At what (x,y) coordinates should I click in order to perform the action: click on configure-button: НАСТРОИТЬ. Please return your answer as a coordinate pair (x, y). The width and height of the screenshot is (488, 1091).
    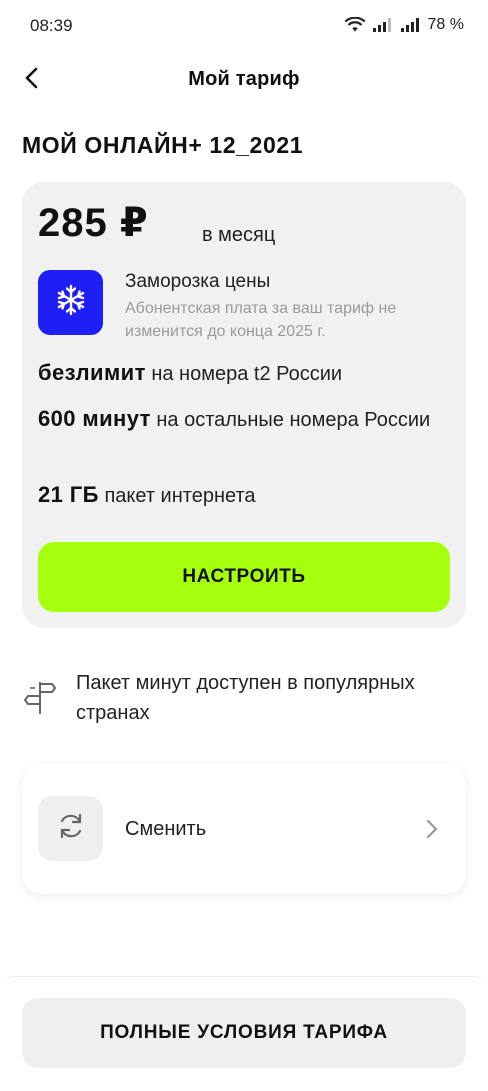
    Looking at the image, I should click on (244, 577).